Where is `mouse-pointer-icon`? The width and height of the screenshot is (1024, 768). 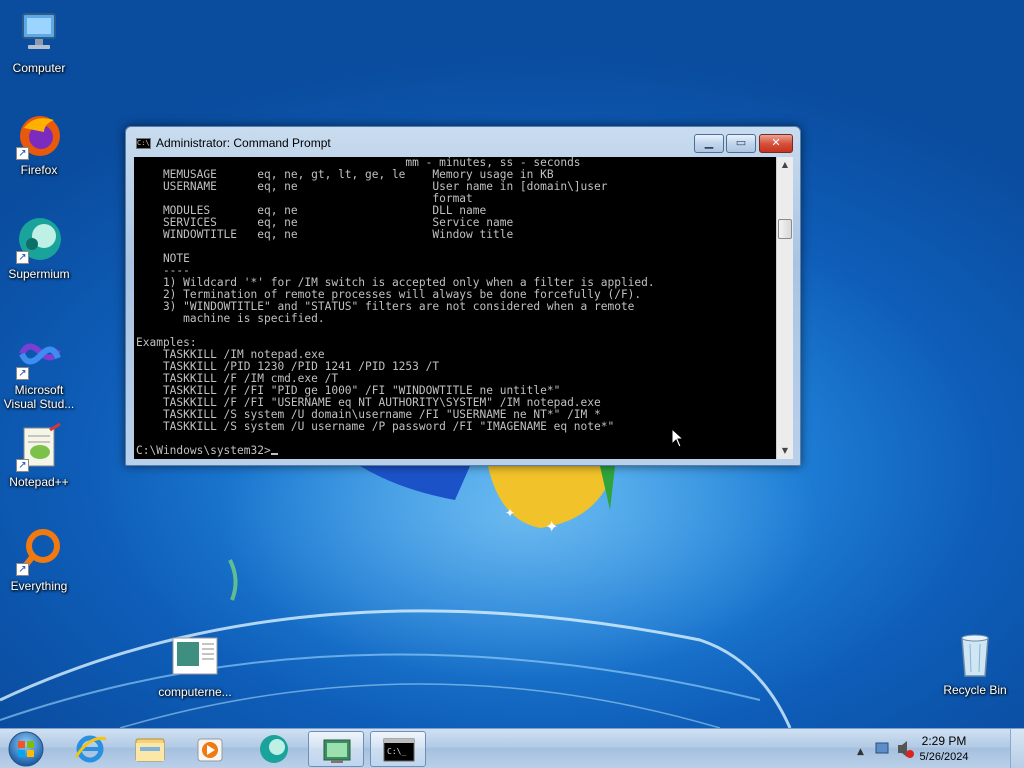
mouse-pointer-icon is located at coordinates (678, 438).